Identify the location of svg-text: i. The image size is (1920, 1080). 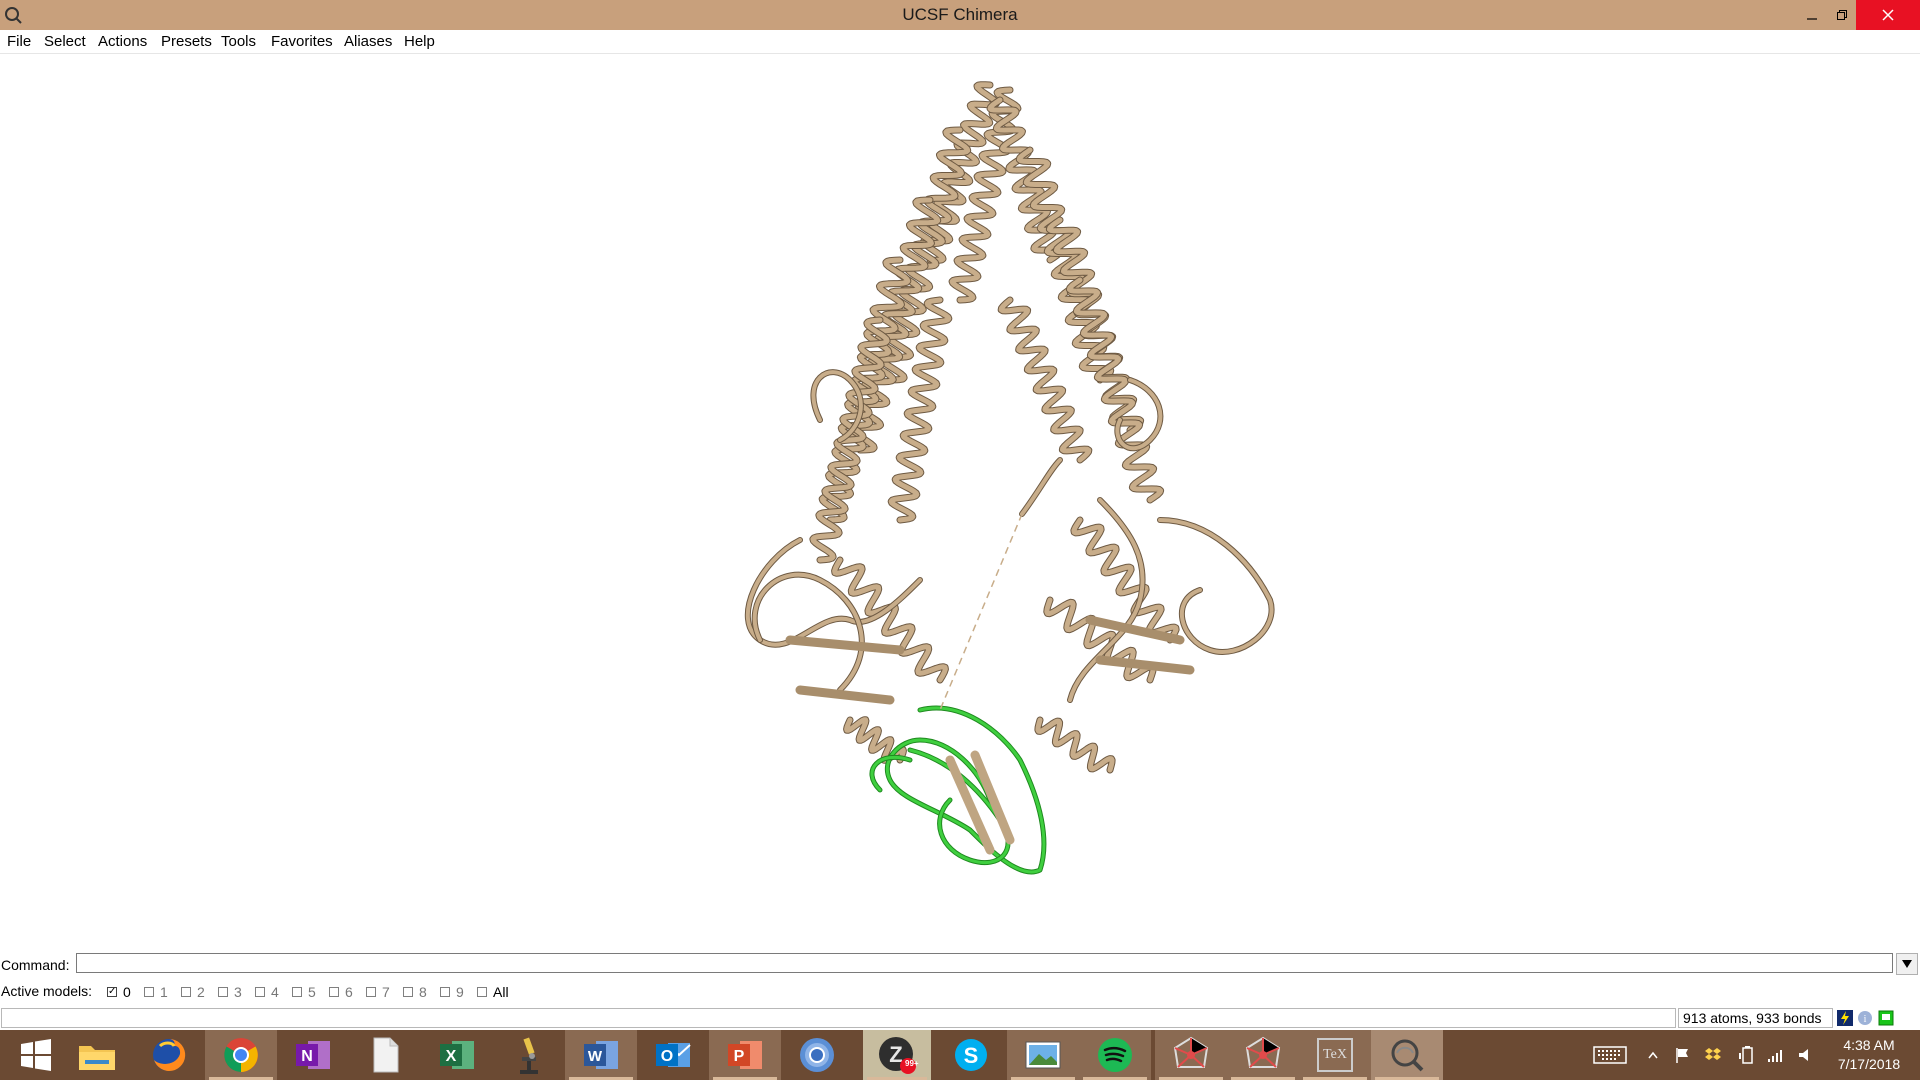
(1865, 1019).